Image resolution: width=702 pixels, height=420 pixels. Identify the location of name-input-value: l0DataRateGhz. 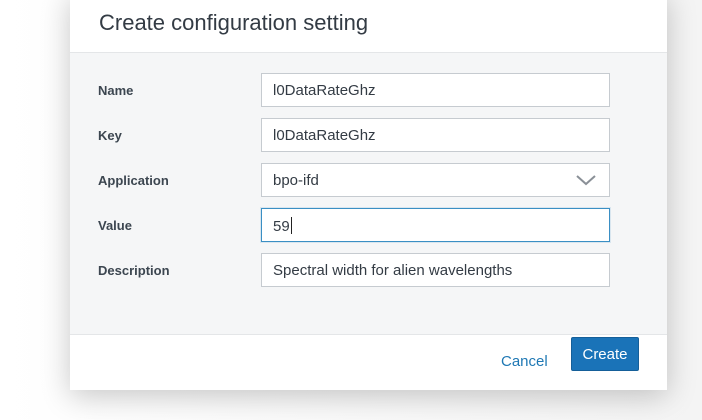
(324, 90).